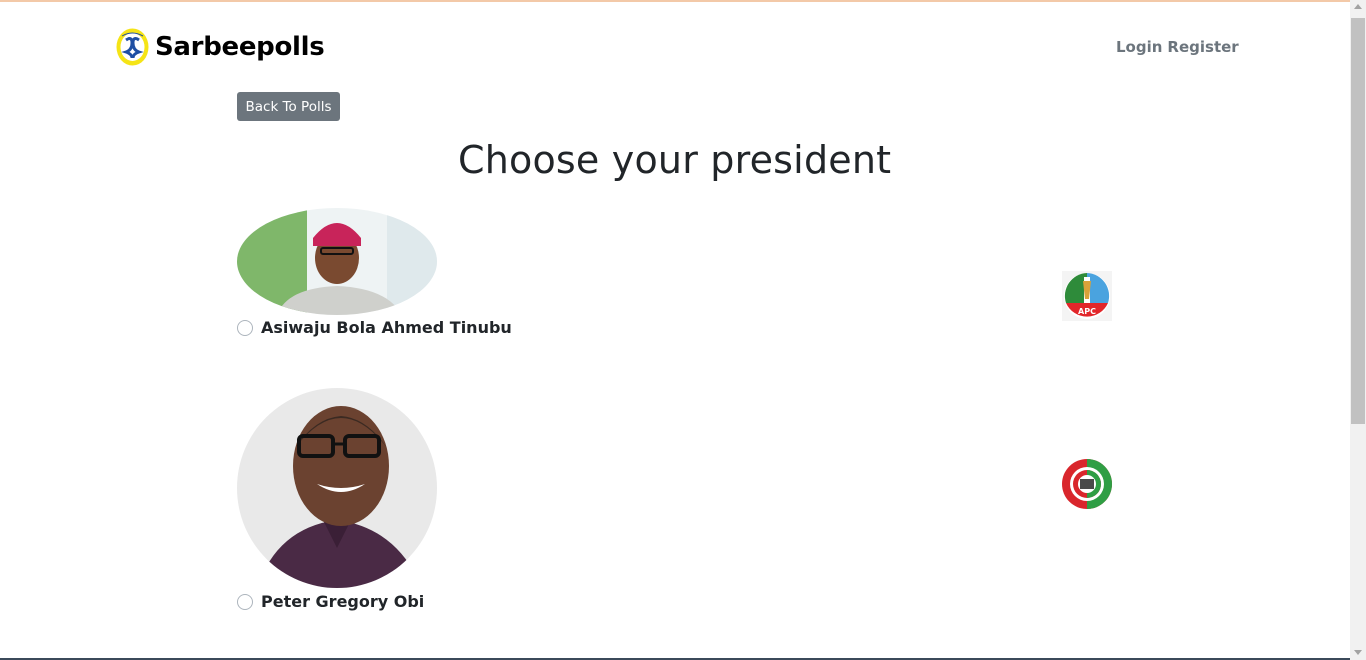 The image size is (1366, 660). Describe the element at coordinates (1358, 6) in the screenshot. I see `scroll-up-arrow-icon` at that location.